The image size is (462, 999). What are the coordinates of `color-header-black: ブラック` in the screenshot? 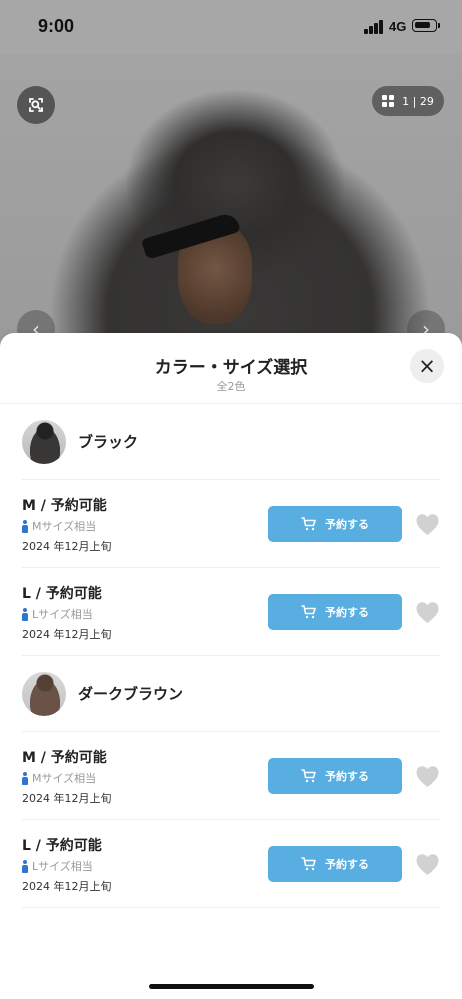 It's located at (231, 442).